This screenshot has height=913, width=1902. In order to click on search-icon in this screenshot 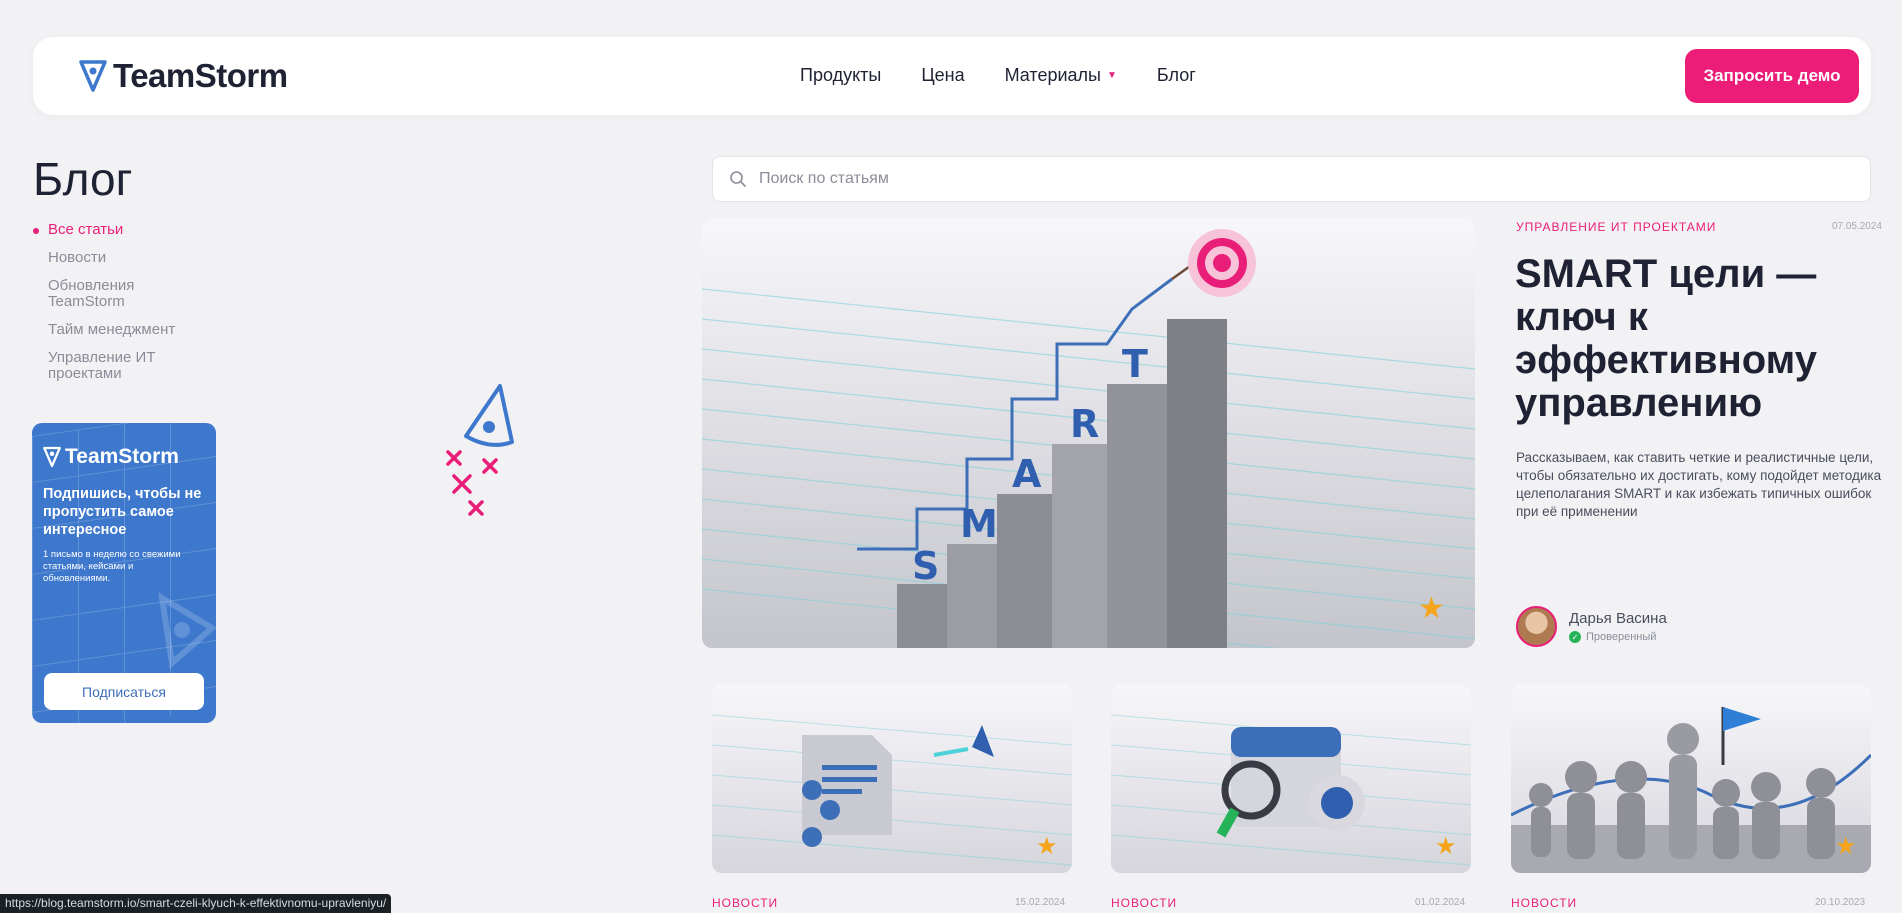, I will do `click(738, 179)`.